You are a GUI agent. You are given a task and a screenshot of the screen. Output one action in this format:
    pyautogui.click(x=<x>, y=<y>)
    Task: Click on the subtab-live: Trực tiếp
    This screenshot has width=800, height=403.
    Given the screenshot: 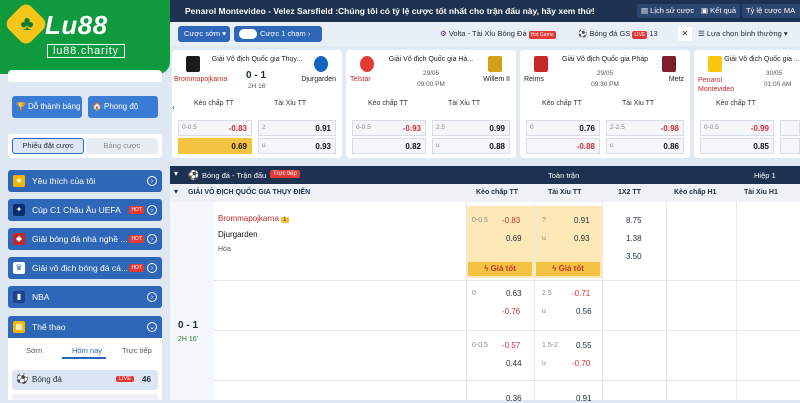 What is the action you would take?
    pyautogui.click(x=137, y=350)
    